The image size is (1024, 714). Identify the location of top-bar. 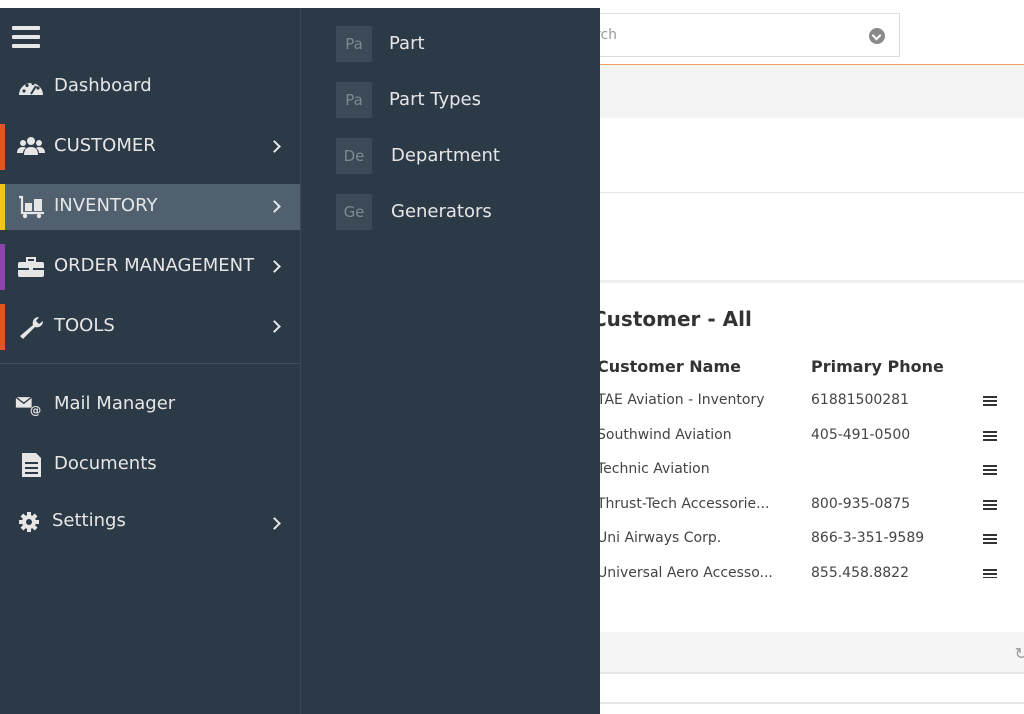
(512, 4).